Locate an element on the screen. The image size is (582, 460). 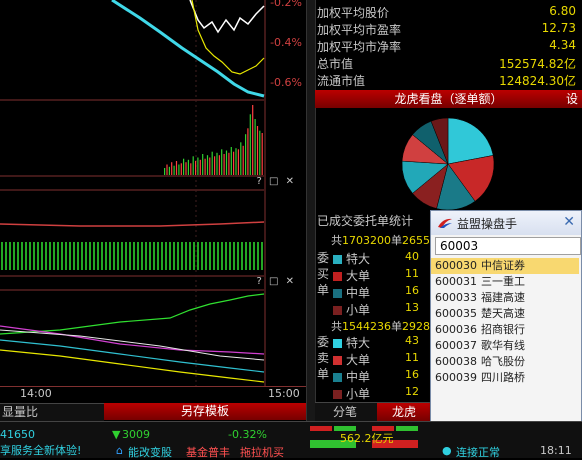
order-size-value: 43 is located at coordinates (412, 340).